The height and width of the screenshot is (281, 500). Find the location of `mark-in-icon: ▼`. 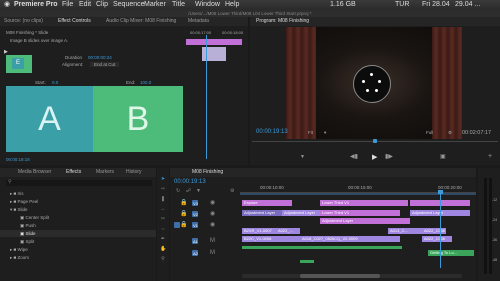

mark-in-icon: ▼ is located at coordinates (302, 157).